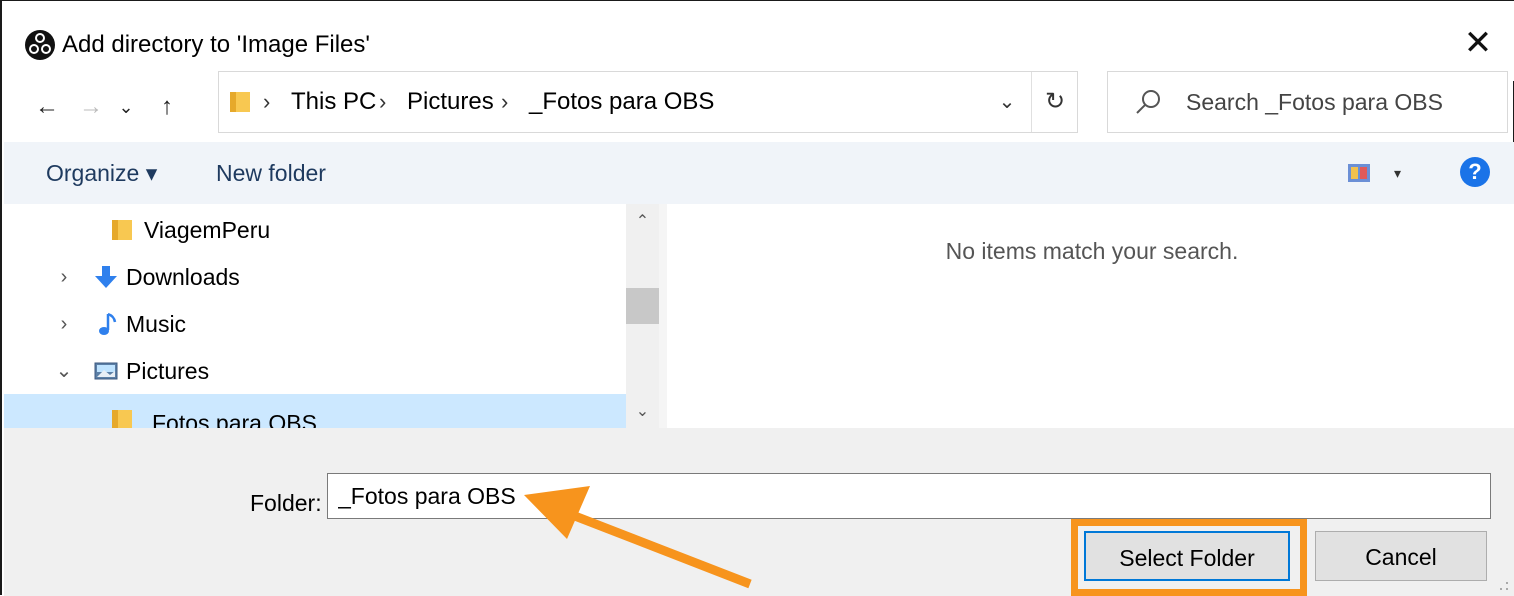 Image resolution: width=1514 pixels, height=596 pixels. What do you see at coordinates (234, 419) in the screenshot?
I see `tree-item-label: Fotos para OBS` at bounding box center [234, 419].